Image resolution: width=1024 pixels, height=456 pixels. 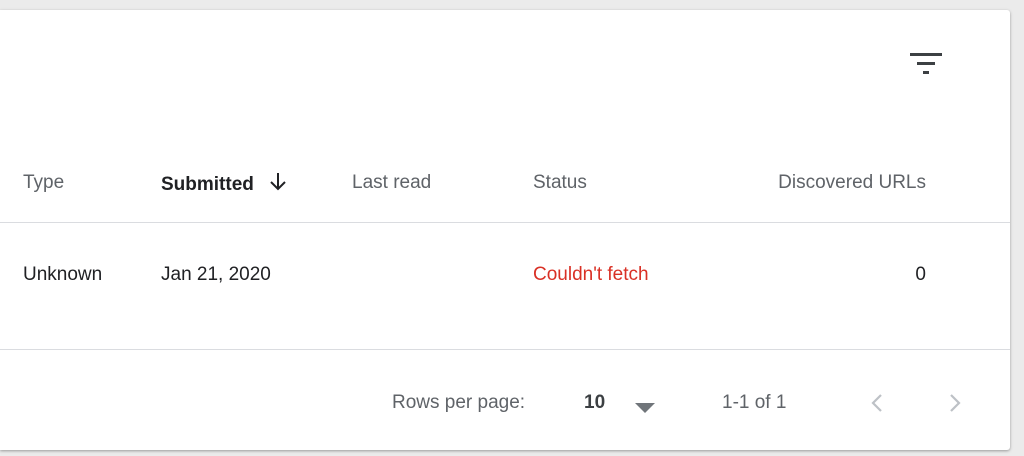 I want to click on column-header-submitted: Submitted, so click(x=224, y=184).